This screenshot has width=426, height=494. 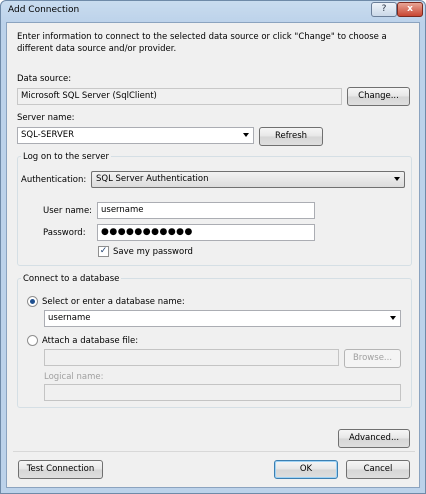 I want to click on server-name-combo: SQL-SERVER, so click(x=135, y=135).